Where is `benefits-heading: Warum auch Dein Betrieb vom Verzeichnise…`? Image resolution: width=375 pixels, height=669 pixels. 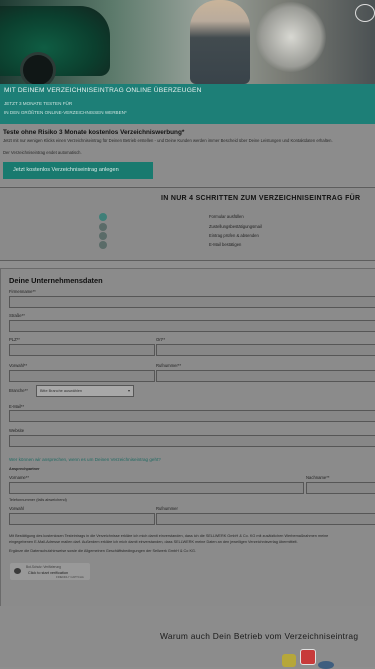
benefits-heading: Warum auch Dein Betrieb vom Verzeichnise… is located at coordinates (259, 636).